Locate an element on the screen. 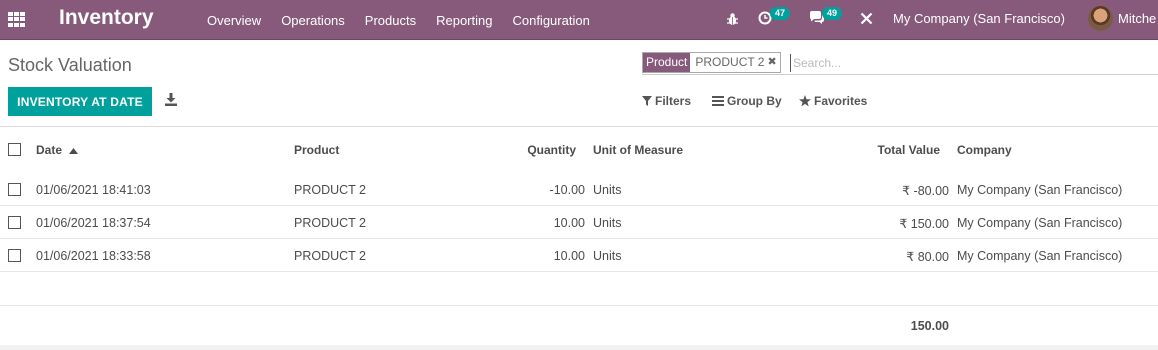 This screenshot has height=350, width=1158. search-facet: Product PRODUCT 2 ✖ is located at coordinates (711, 62).